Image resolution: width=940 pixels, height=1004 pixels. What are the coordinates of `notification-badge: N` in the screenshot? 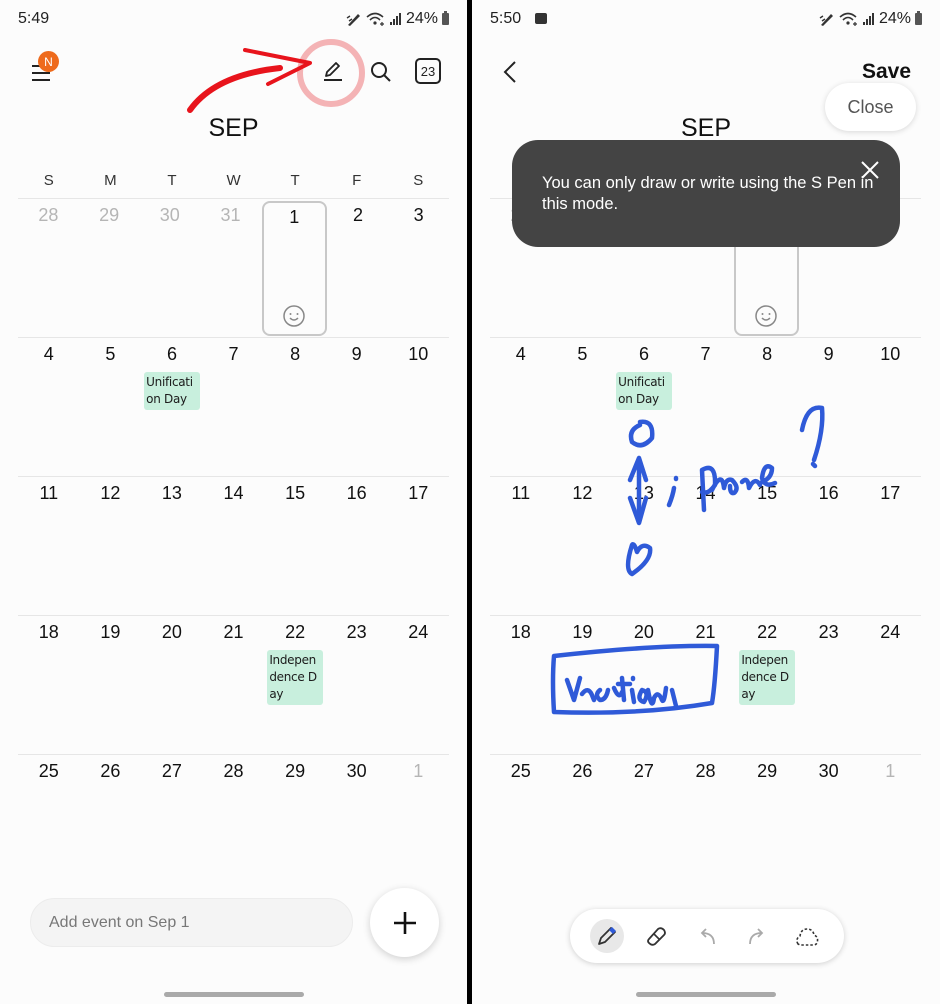 It's located at (48, 61).